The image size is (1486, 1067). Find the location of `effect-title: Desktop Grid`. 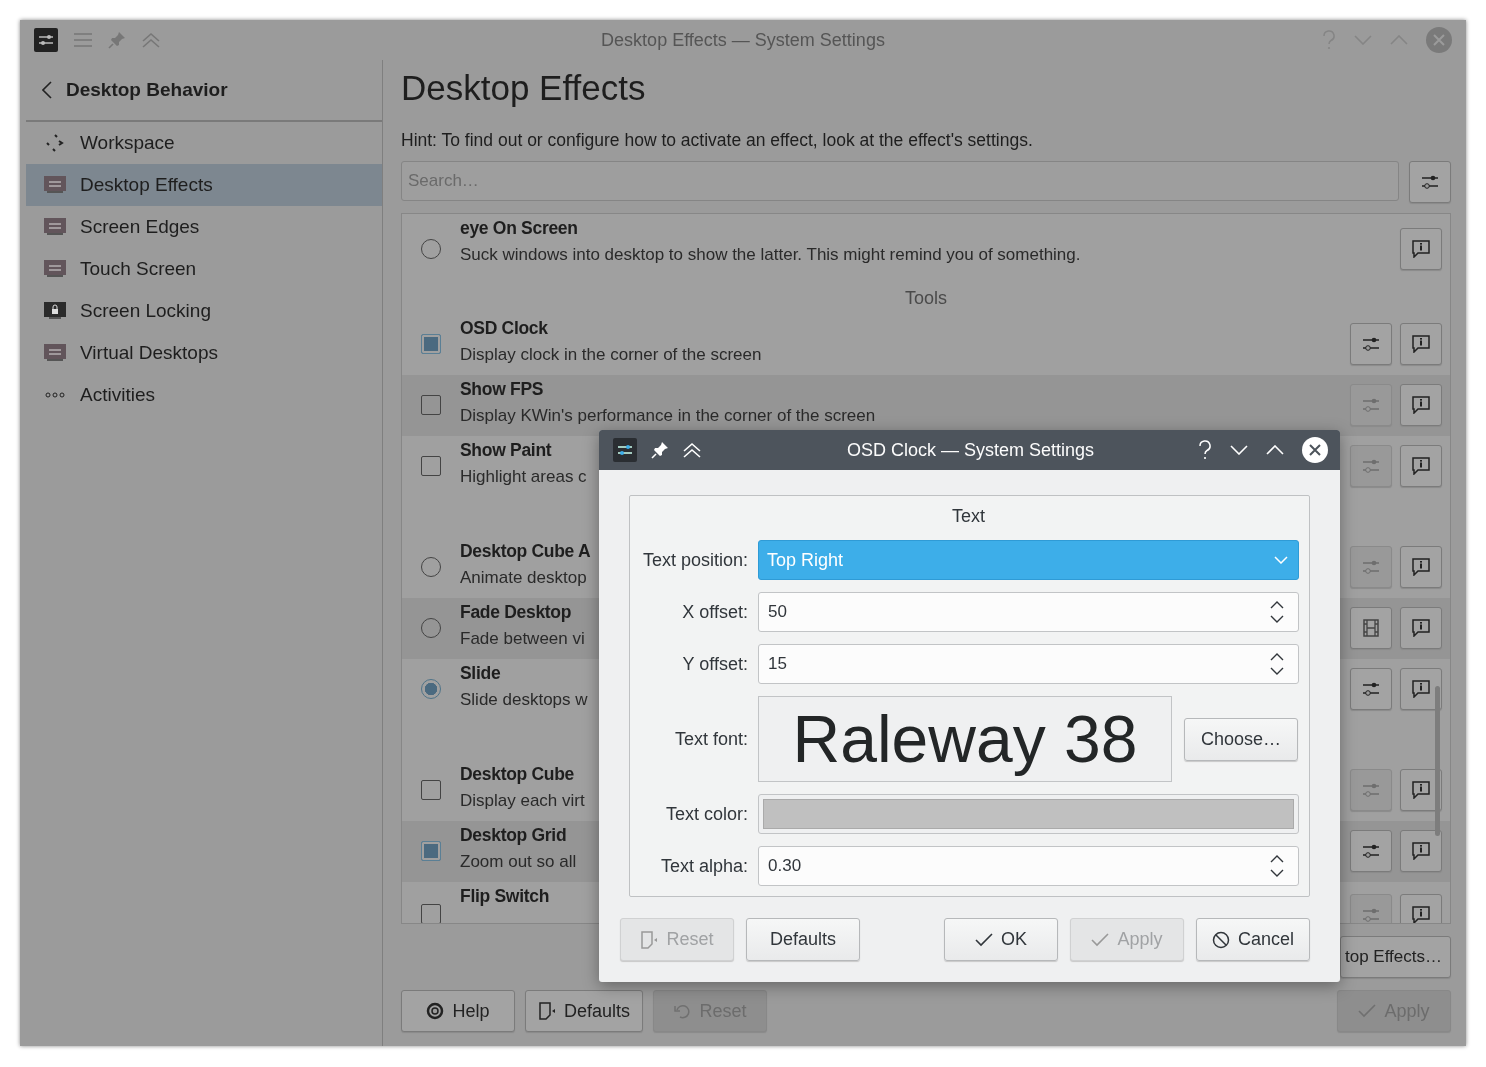

effect-title: Desktop Grid is located at coordinates (514, 835).